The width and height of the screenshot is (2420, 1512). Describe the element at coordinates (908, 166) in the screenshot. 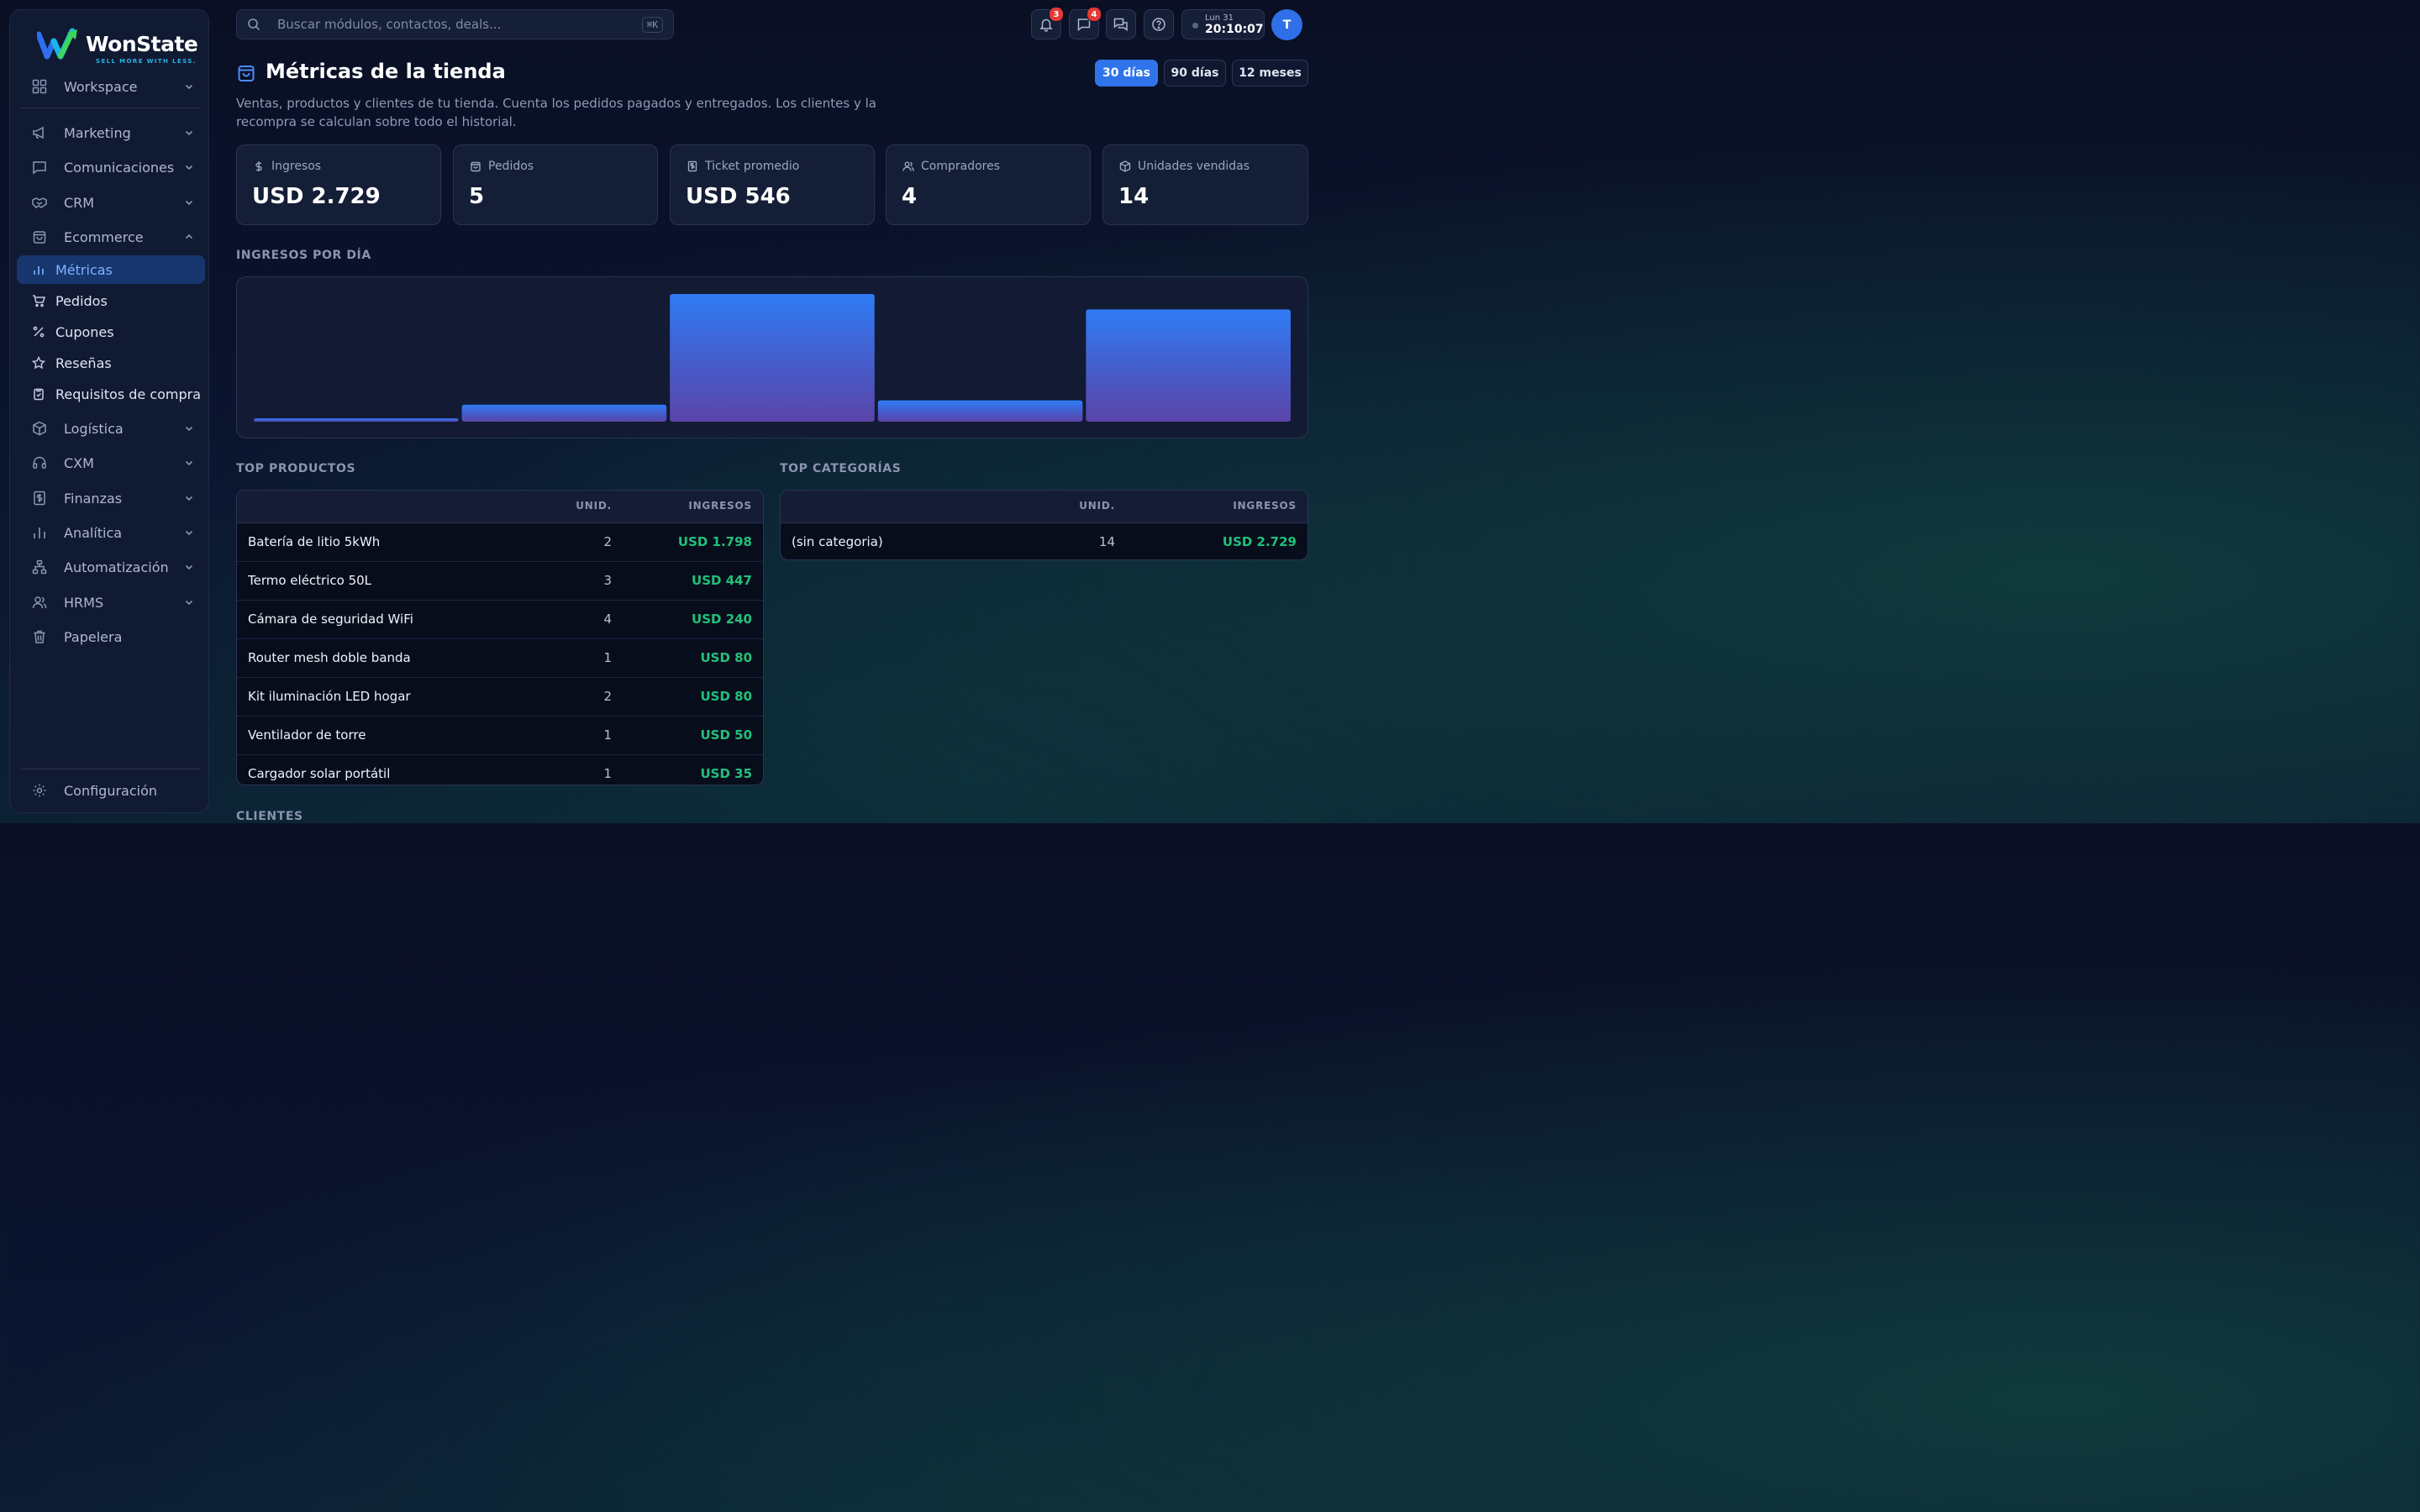

I see `users-icon` at that location.